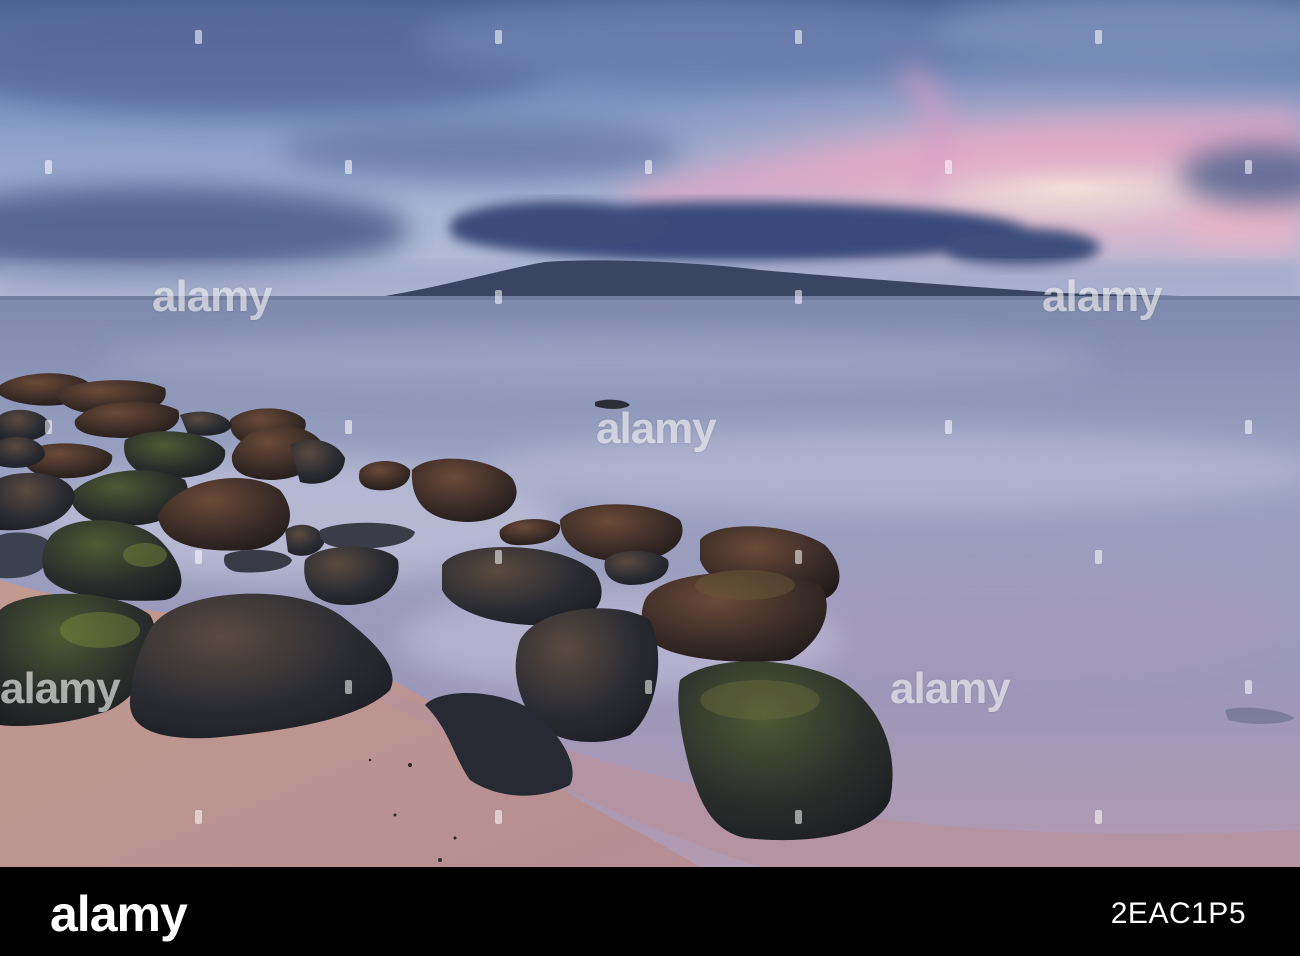 Image resolution: width=1300 pixels, height=956 pixels. Describe the element at coordinates (1178, 913) in the screenshot. I see `image-id: 2EAC1P5` at that location.